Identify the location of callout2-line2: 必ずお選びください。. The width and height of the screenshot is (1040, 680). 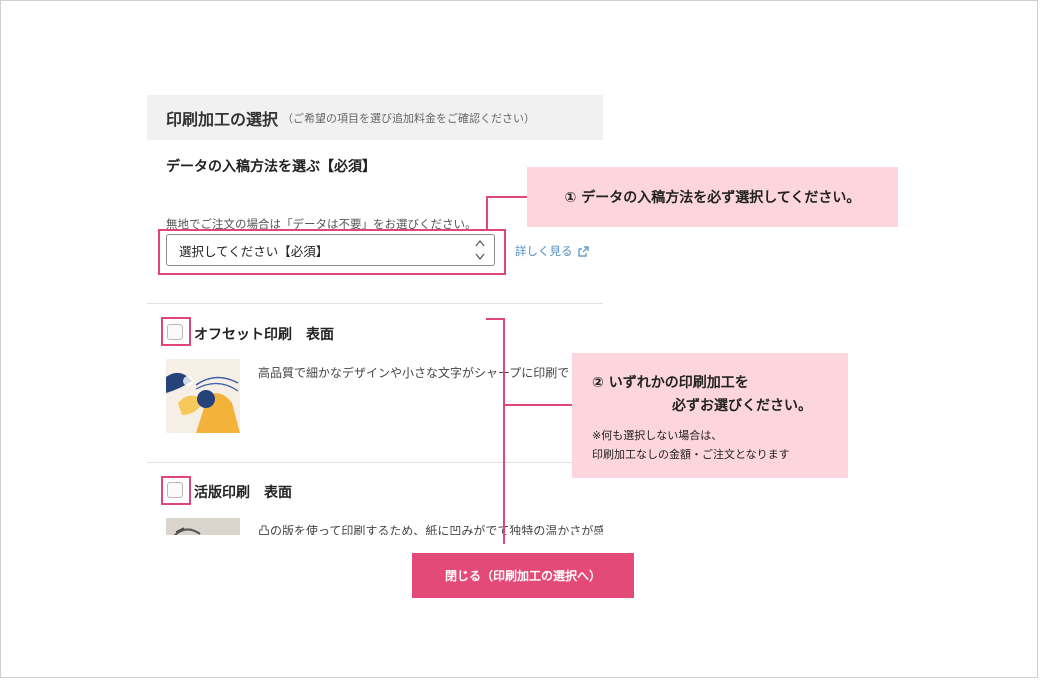
(742, 406).